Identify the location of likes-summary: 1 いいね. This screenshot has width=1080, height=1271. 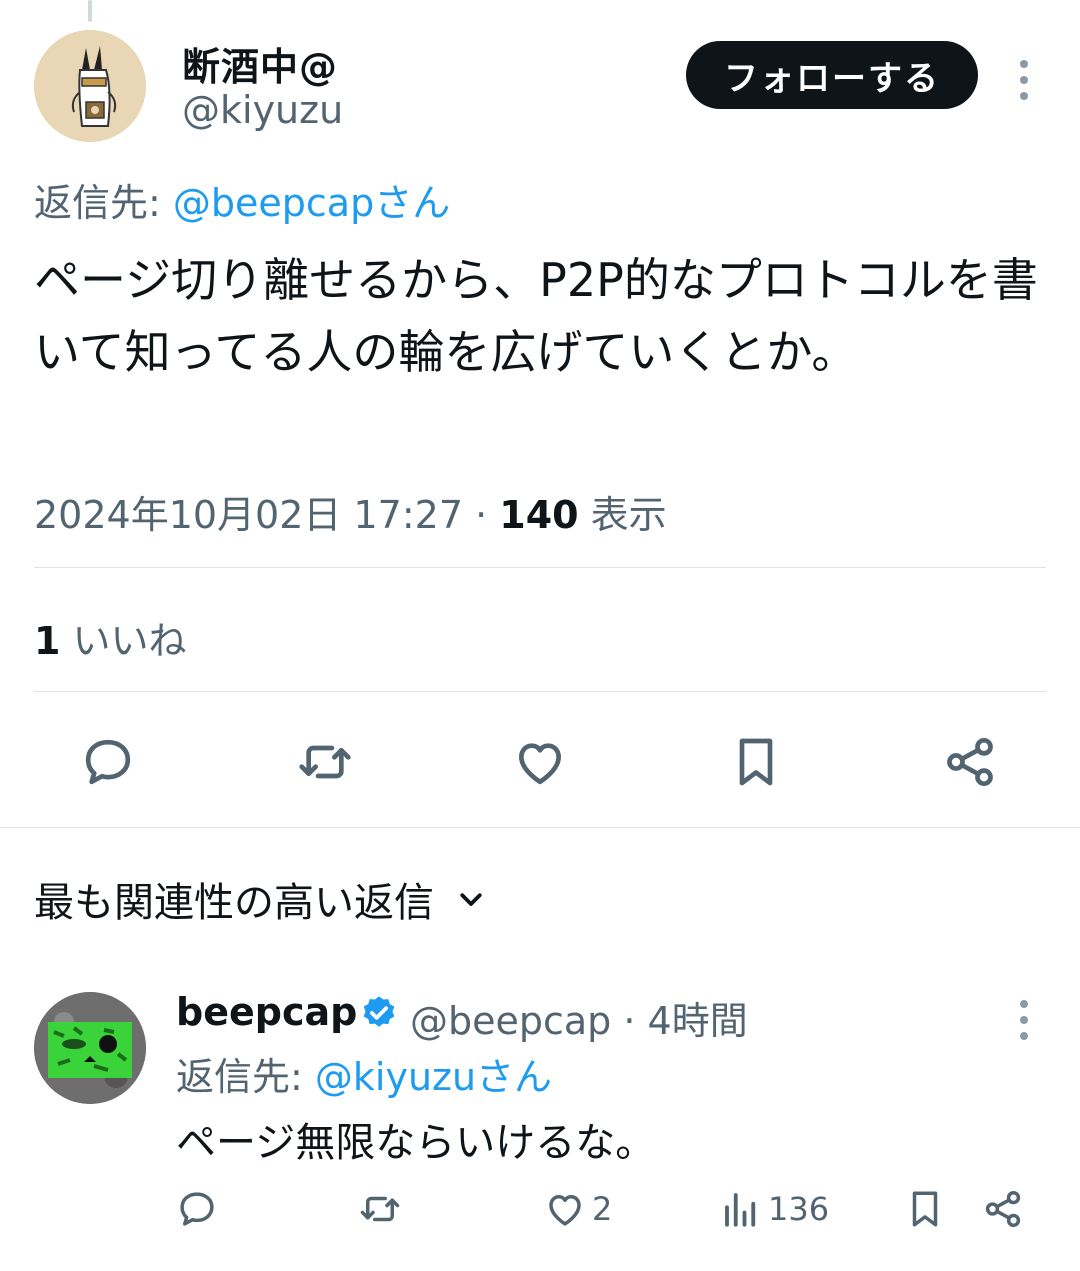
(110, 637).